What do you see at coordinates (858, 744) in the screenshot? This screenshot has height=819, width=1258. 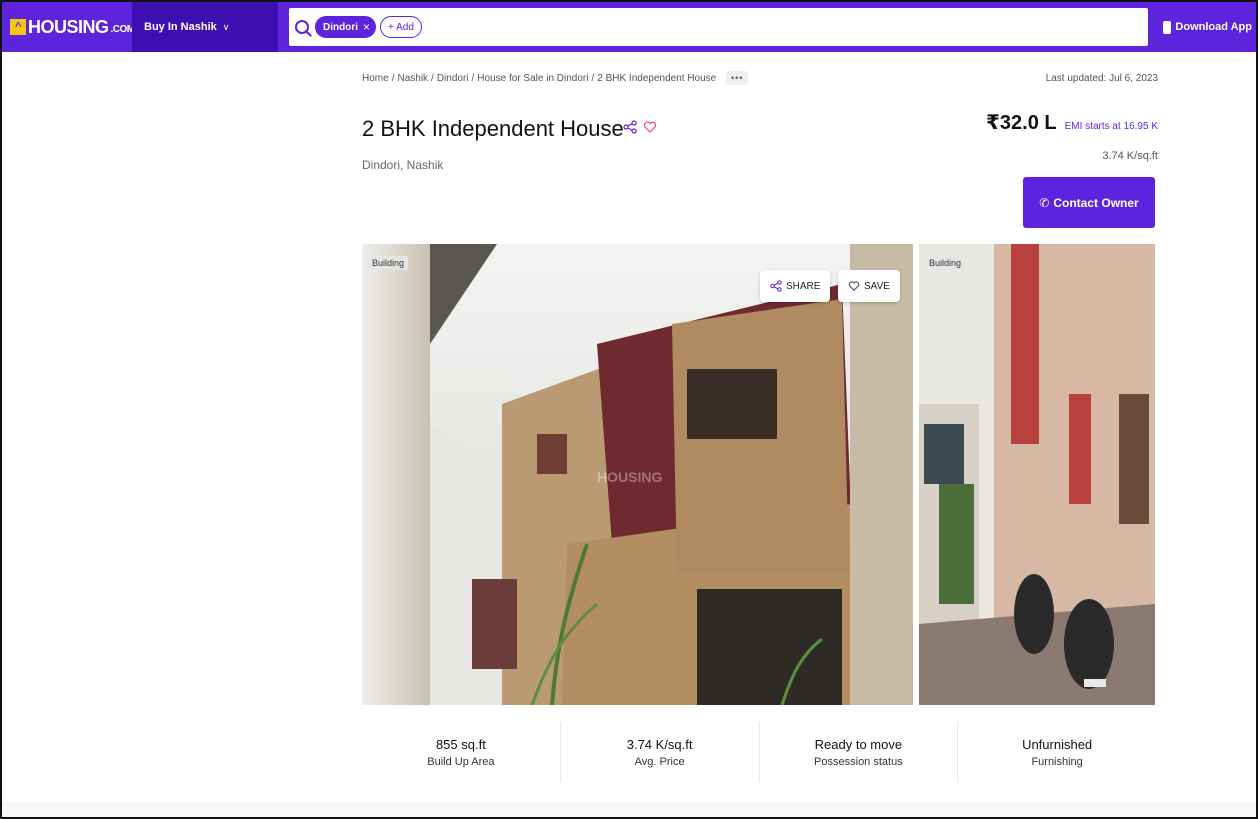 I see `stat-value: Ready to move` at bounding box center [858, 744].